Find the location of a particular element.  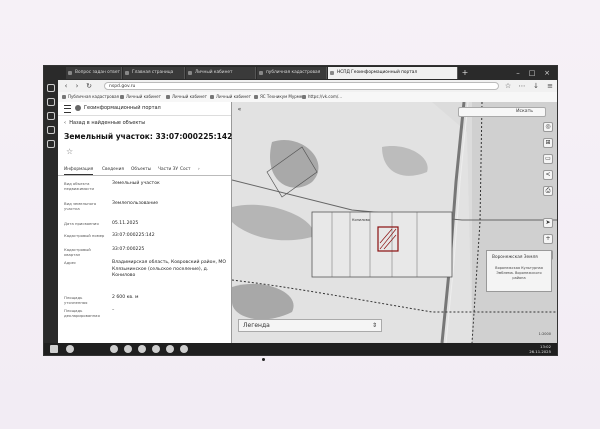

settings-icon is located at coordinates (51, 144).